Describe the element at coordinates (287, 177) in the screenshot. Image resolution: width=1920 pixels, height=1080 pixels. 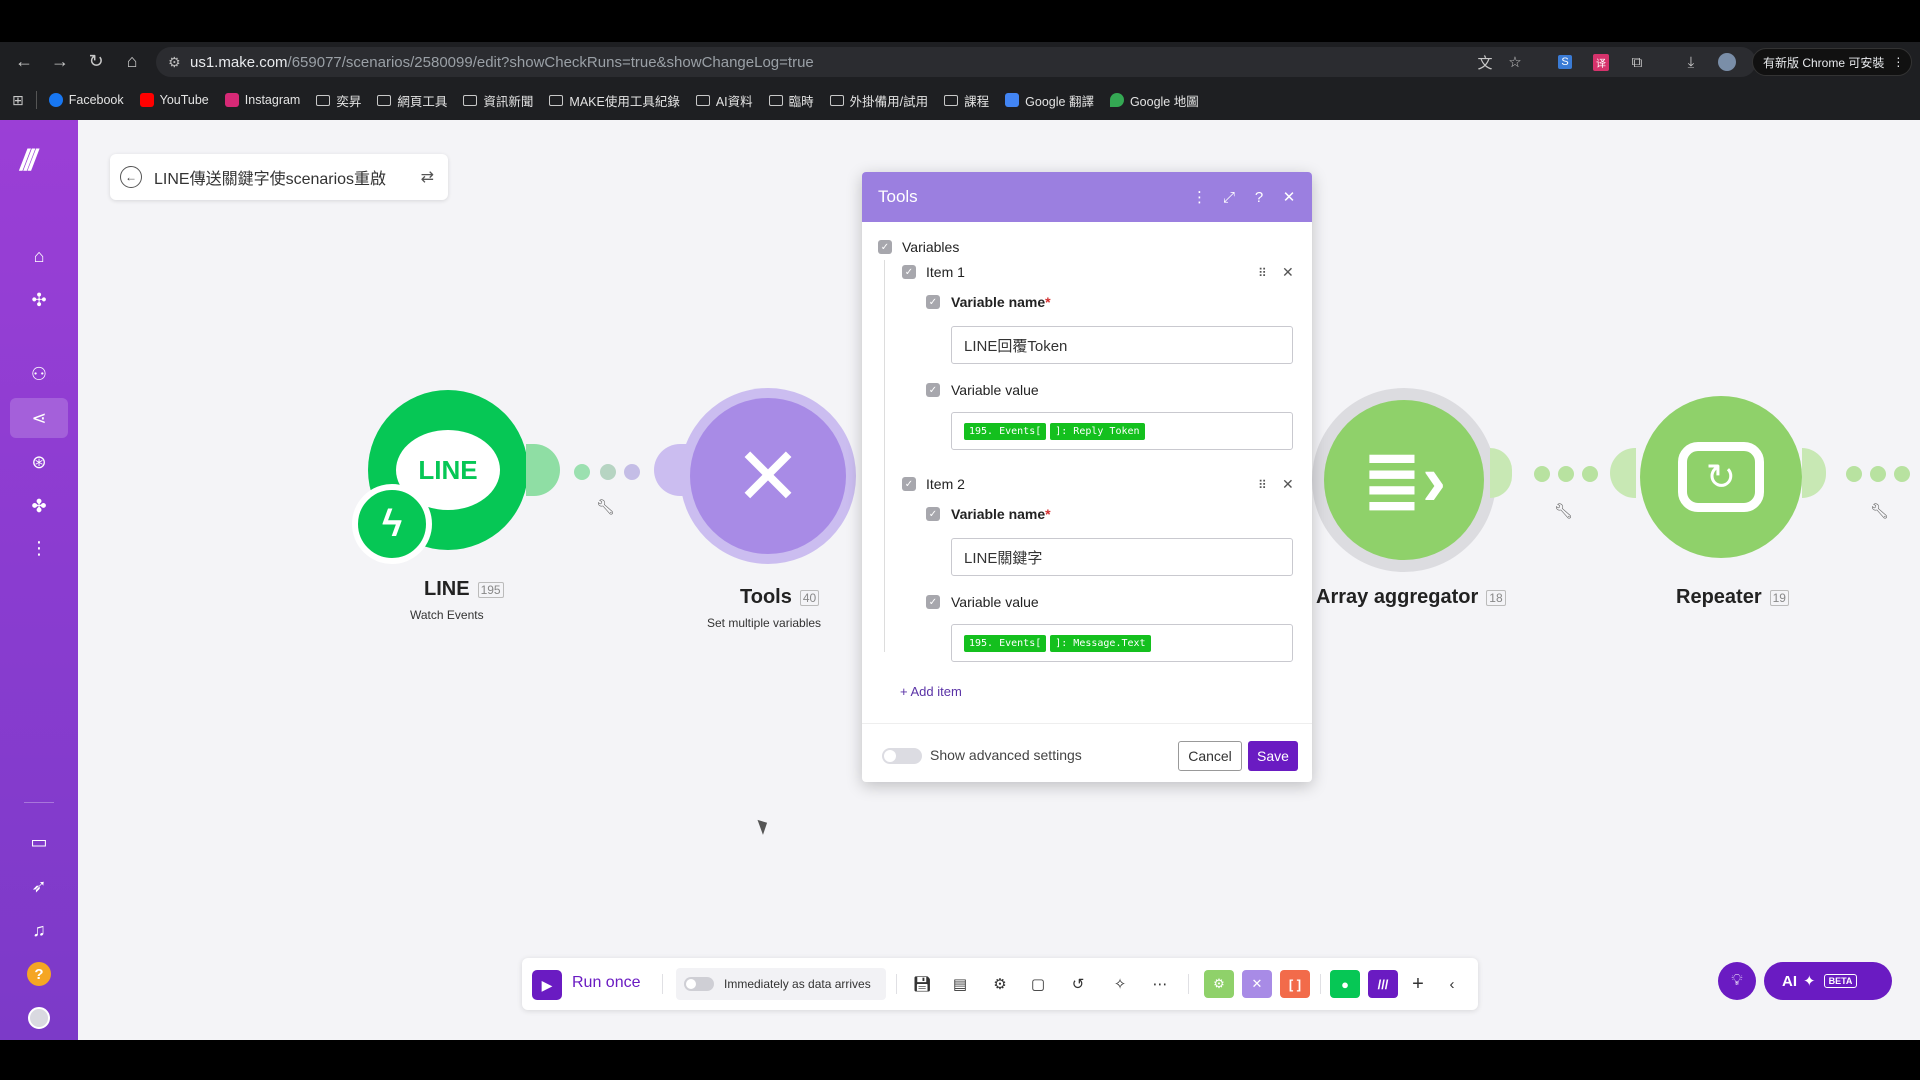
I see `scenario-title: LINE傳送關鍵字使scenarios重啟` at that location.